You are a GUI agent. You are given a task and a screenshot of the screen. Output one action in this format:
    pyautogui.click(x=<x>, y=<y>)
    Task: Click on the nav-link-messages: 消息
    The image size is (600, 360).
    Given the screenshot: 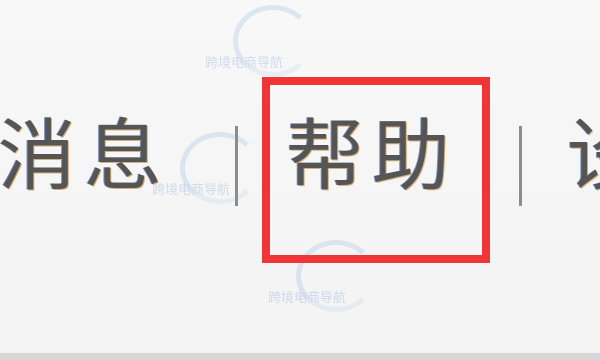 What is the action you would take?
    pyautogui.click(x=85, y=157)
    